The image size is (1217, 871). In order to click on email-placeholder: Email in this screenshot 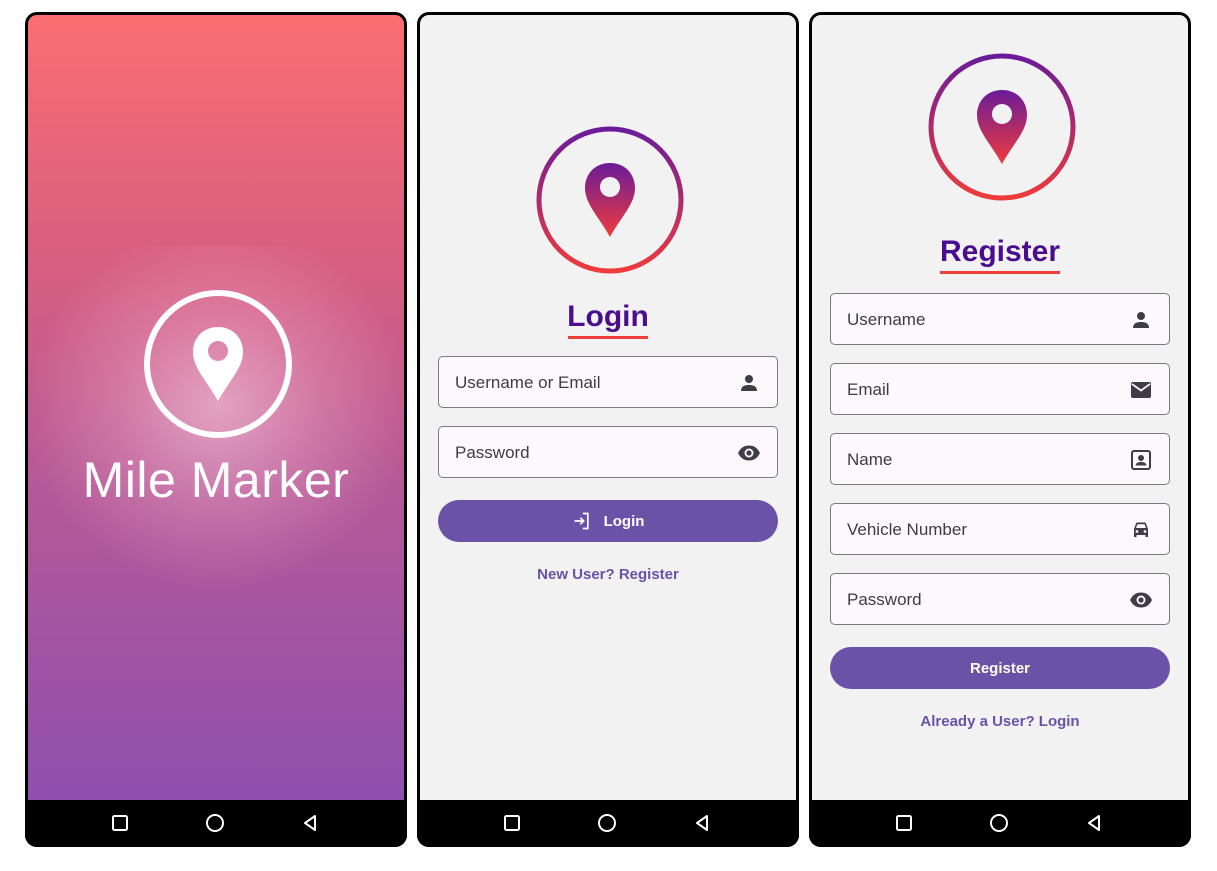, I will do `click(868, 389)`.